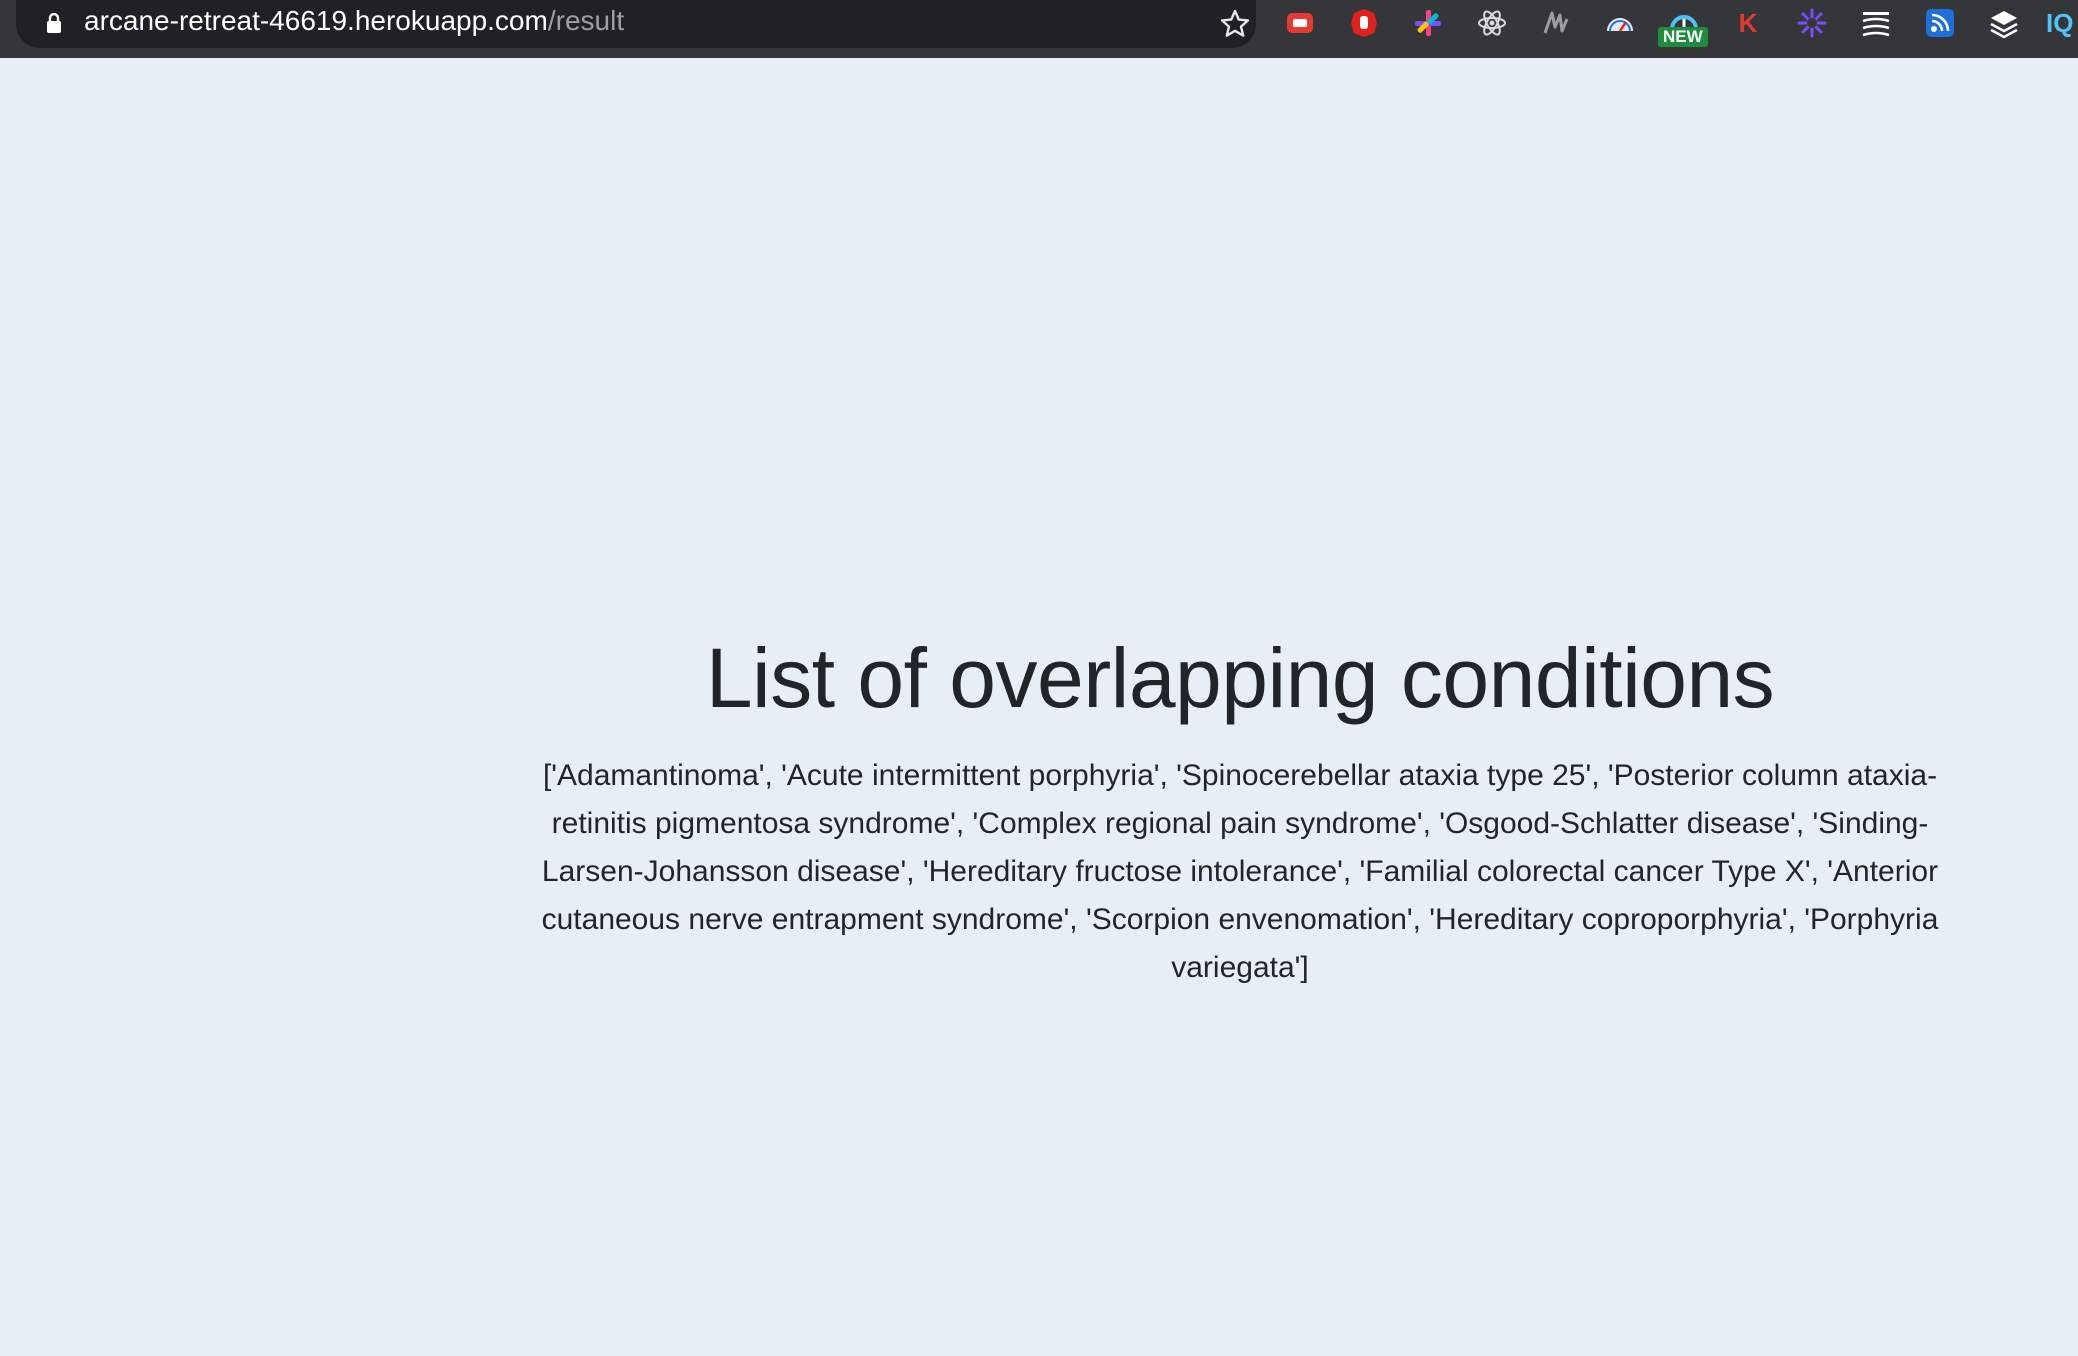 The height and width of the screenshot is (1356, 2078). Describe the element at coordinates (2062, 23) in the screenshot. I see `iq-extension-icon: IQ` at that location.